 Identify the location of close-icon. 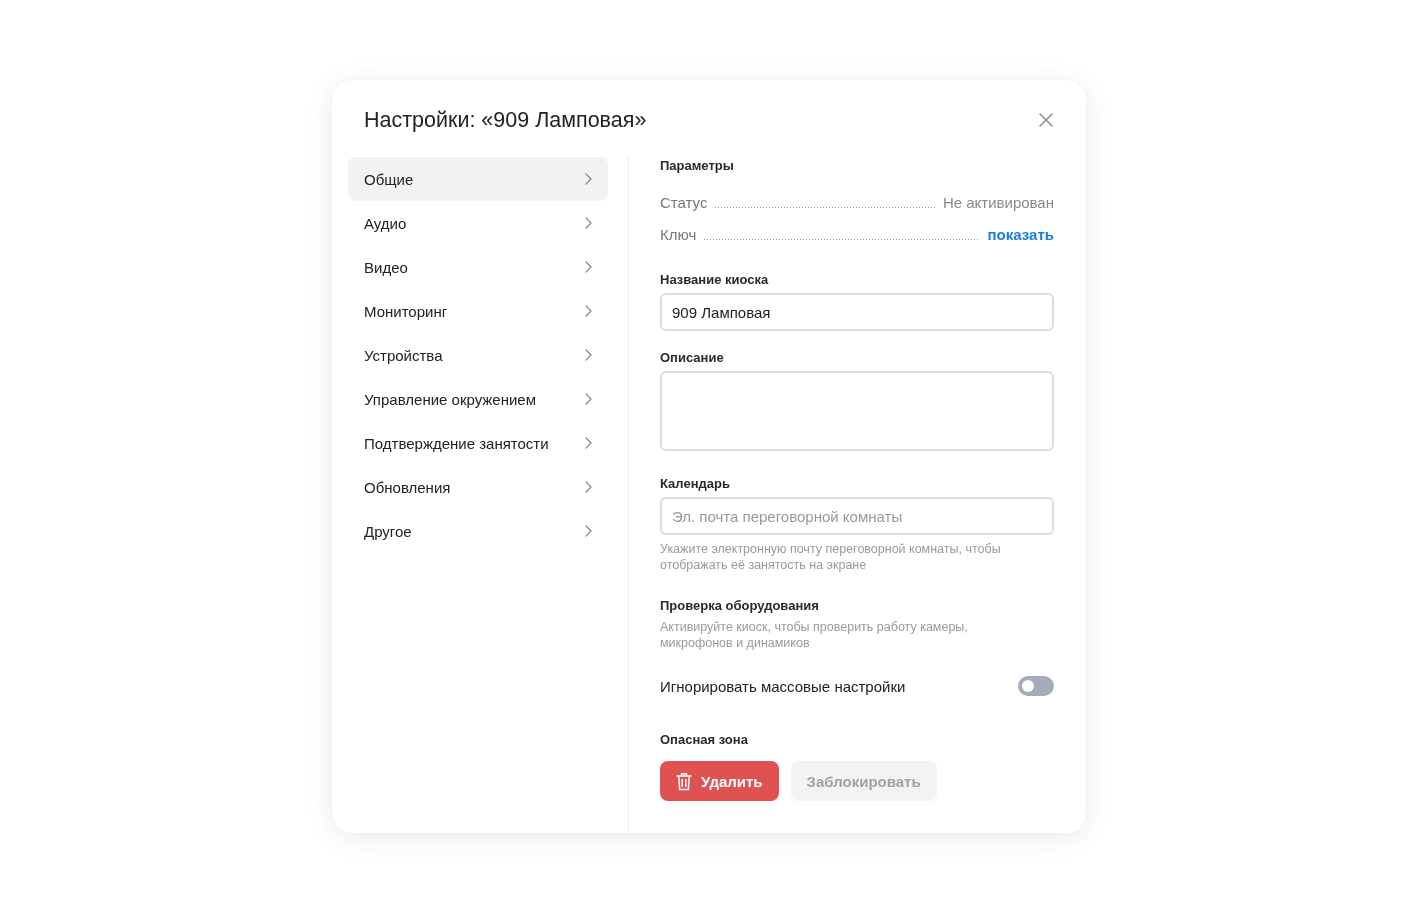
(1046, 120).